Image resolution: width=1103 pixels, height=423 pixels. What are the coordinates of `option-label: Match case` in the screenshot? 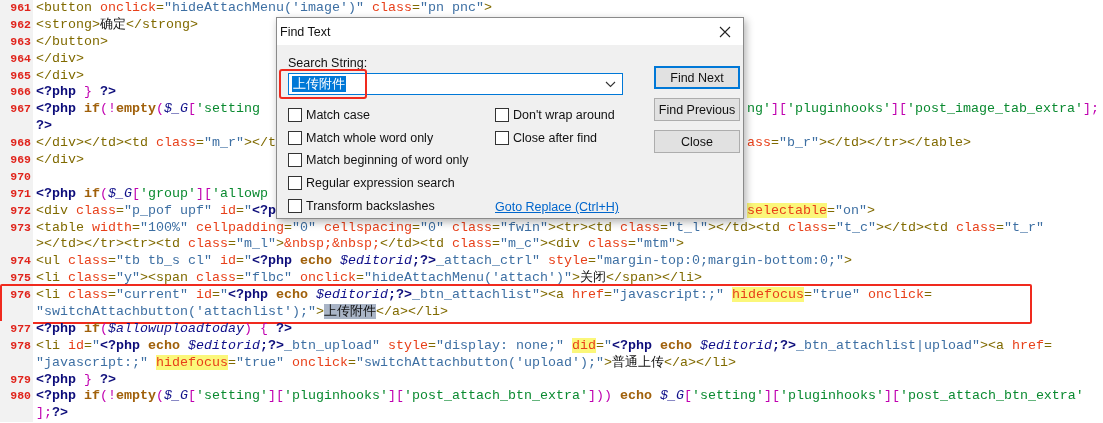 It's located at (338, 115).